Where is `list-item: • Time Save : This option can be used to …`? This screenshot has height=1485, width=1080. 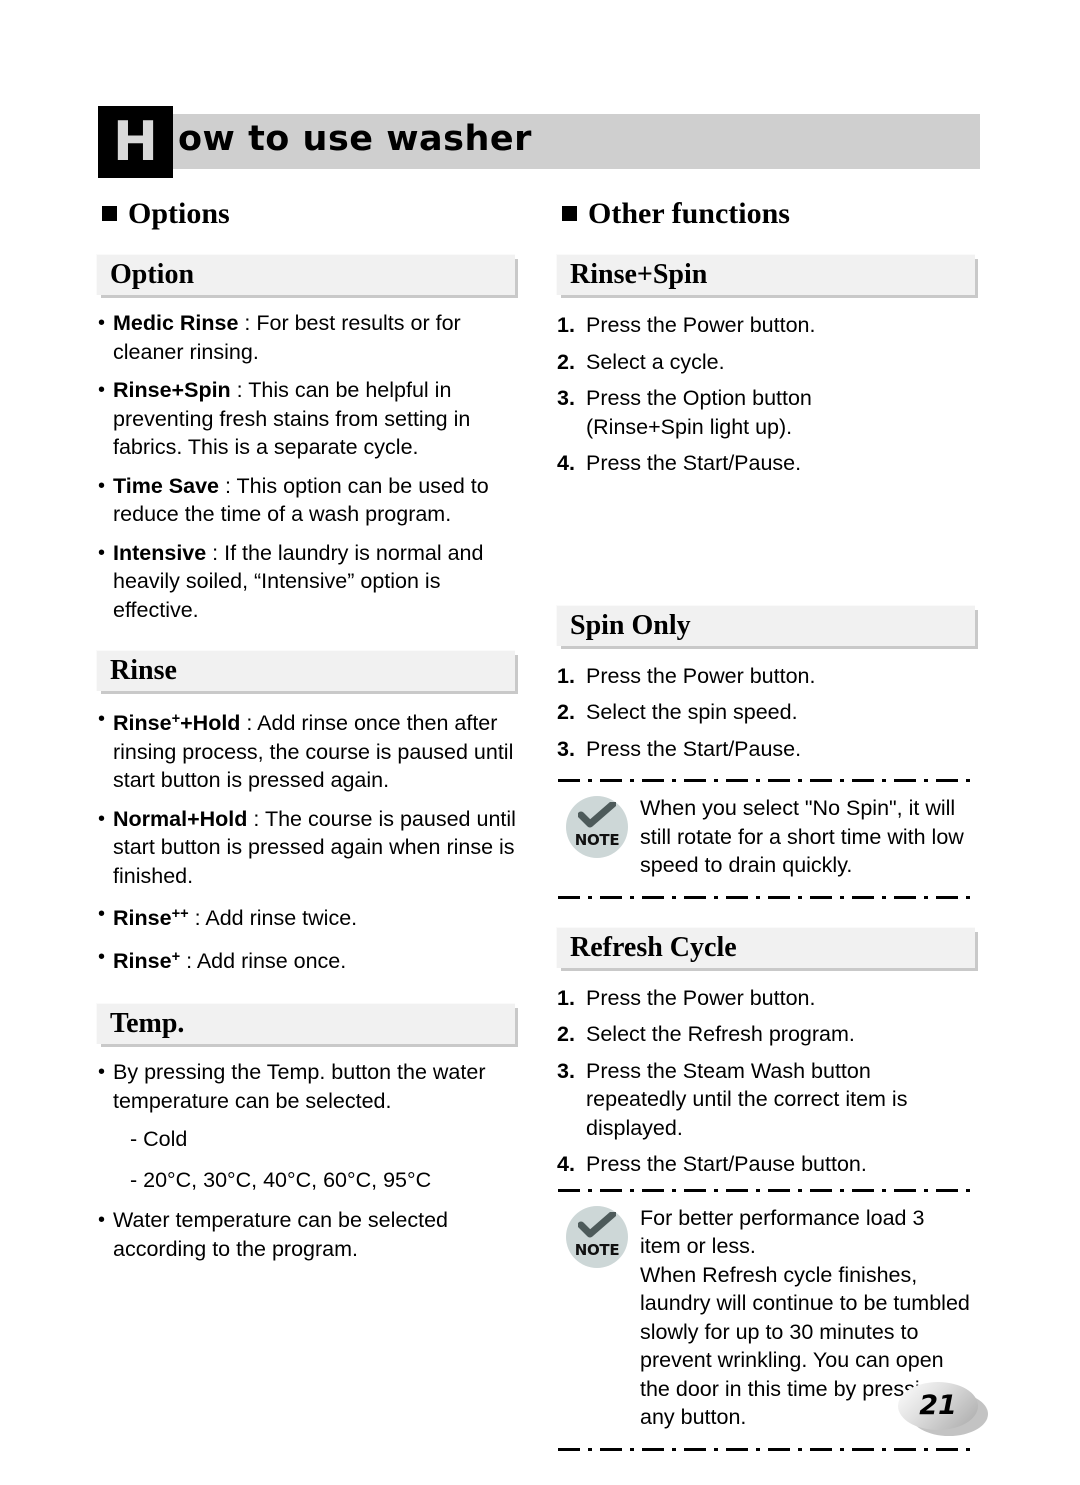
list-item: • Time Save : This option can be used to … is located at coordinates (311, 500).